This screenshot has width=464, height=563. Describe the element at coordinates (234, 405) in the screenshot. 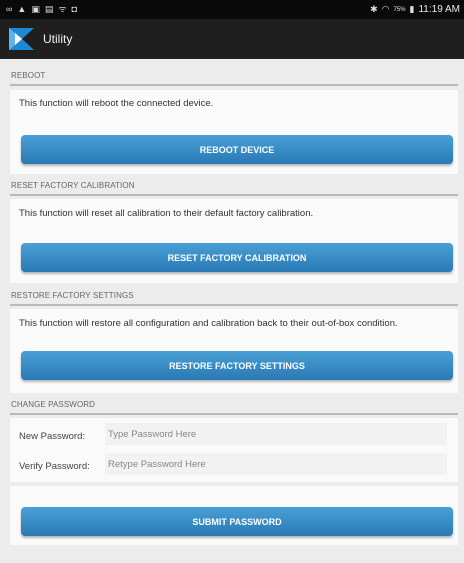

I see `change-password-section-header: CHANGE PASSWORD` at that location.